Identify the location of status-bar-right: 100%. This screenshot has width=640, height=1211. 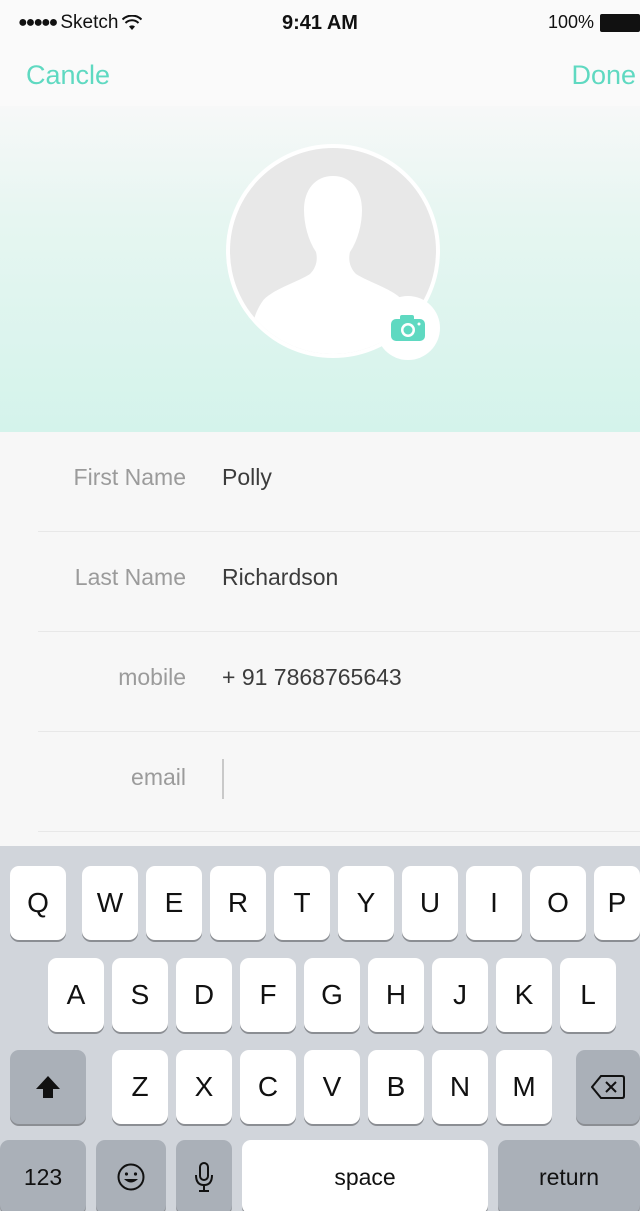
(594, 22).